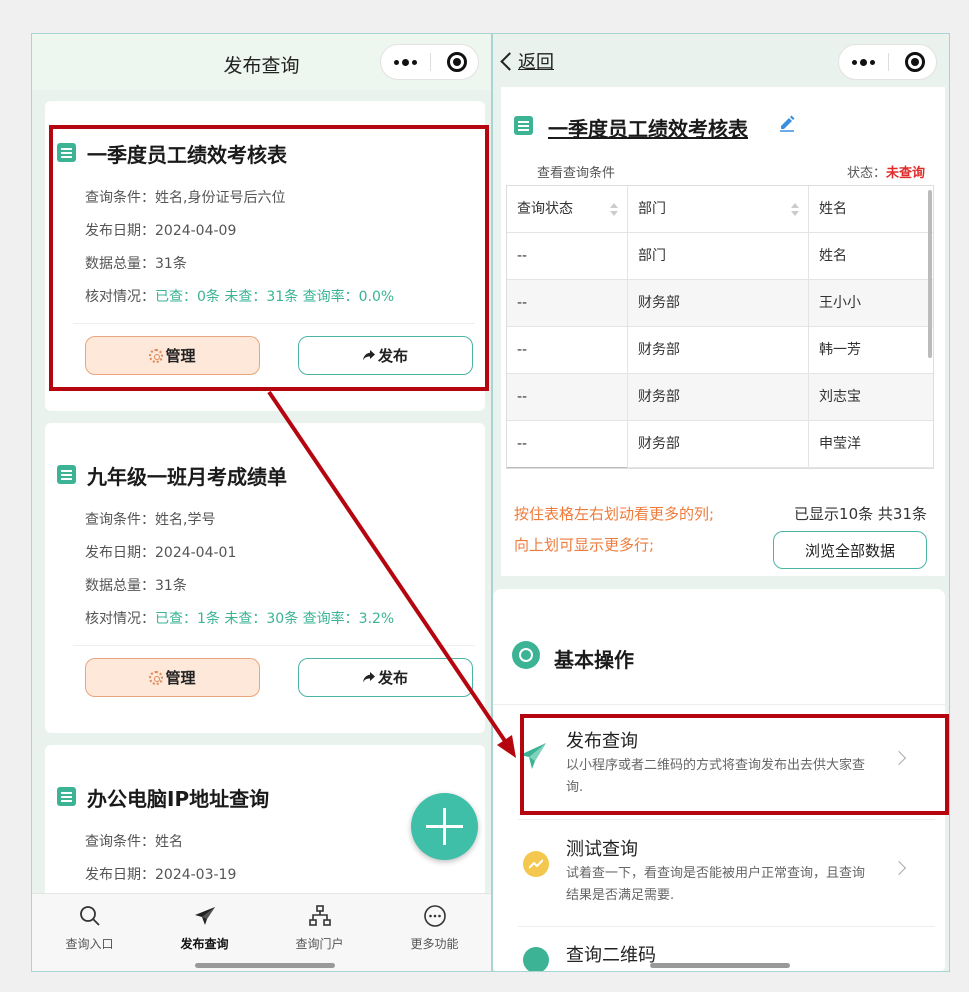 This screenshot has width=969, height=992. Describe the element at coordinates (320, 915) in the screenshot. I see `sitemap-icon` at that location.